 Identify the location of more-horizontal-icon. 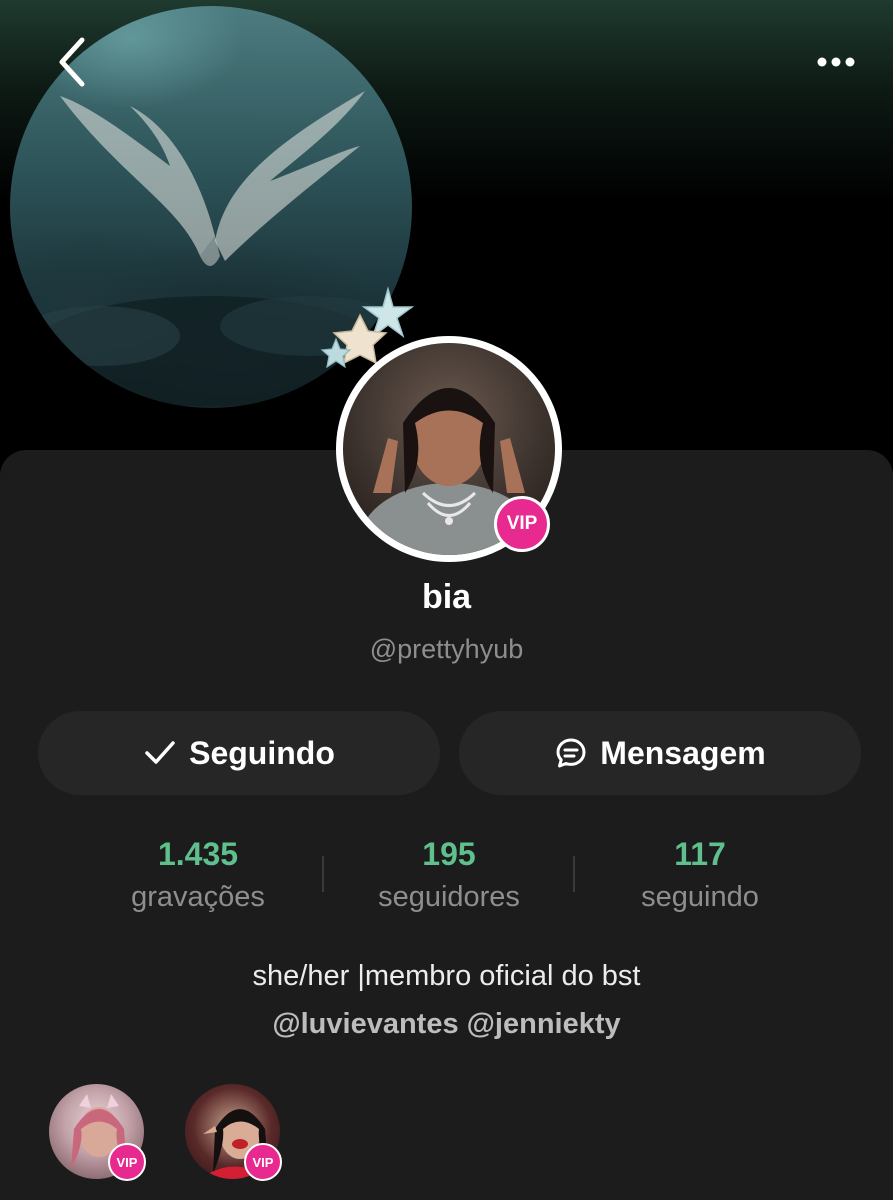
(836, 62).